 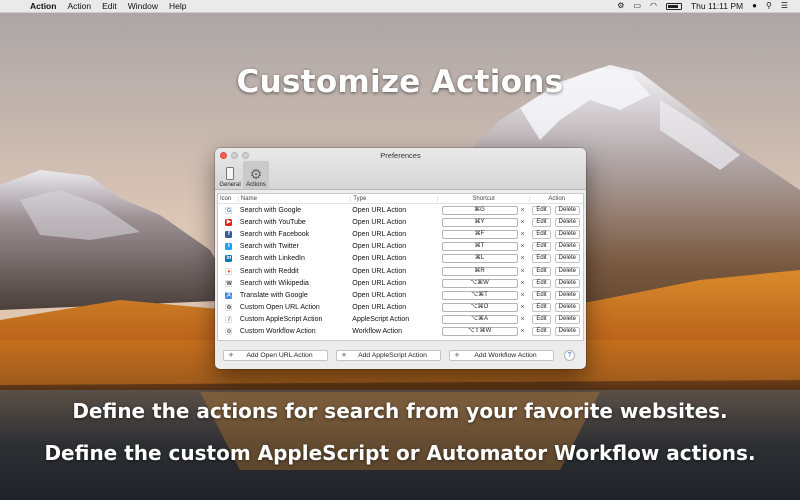 I want to click on airplay-icon: ▭, so click(x=637, y=6).